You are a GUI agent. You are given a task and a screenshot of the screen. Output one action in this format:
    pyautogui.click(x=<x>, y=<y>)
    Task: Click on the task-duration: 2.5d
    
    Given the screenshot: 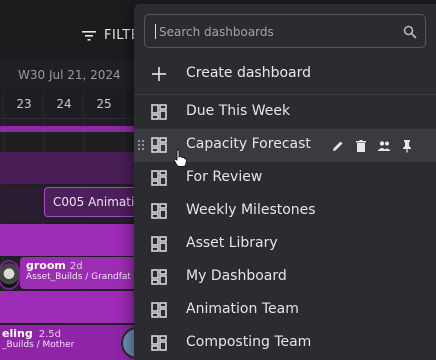 What is the action you would take?
    pyautogui.click(x=49, y=334)
    